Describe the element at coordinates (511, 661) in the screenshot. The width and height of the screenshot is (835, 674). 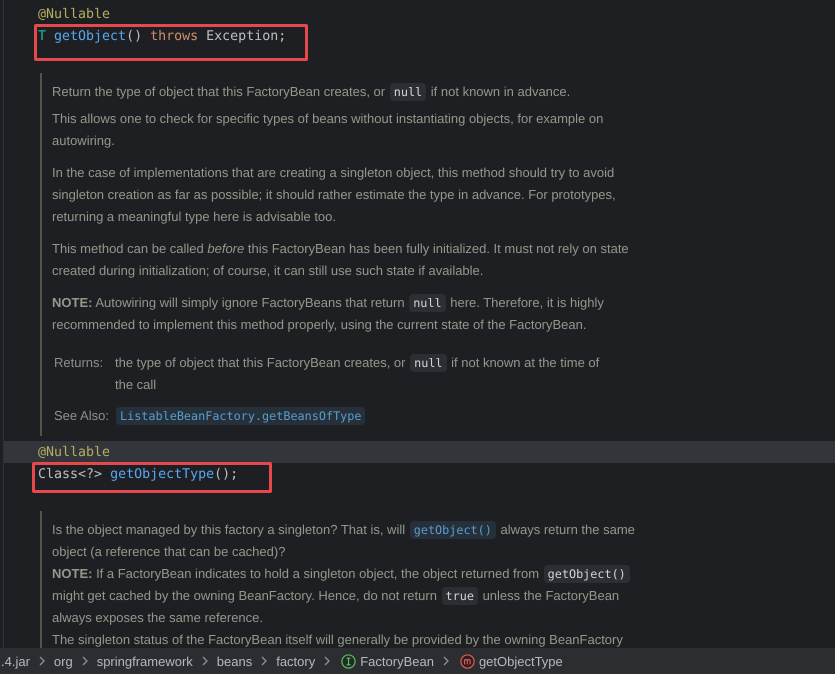
I see `breadcrumb-item: getObjectType` at that location.